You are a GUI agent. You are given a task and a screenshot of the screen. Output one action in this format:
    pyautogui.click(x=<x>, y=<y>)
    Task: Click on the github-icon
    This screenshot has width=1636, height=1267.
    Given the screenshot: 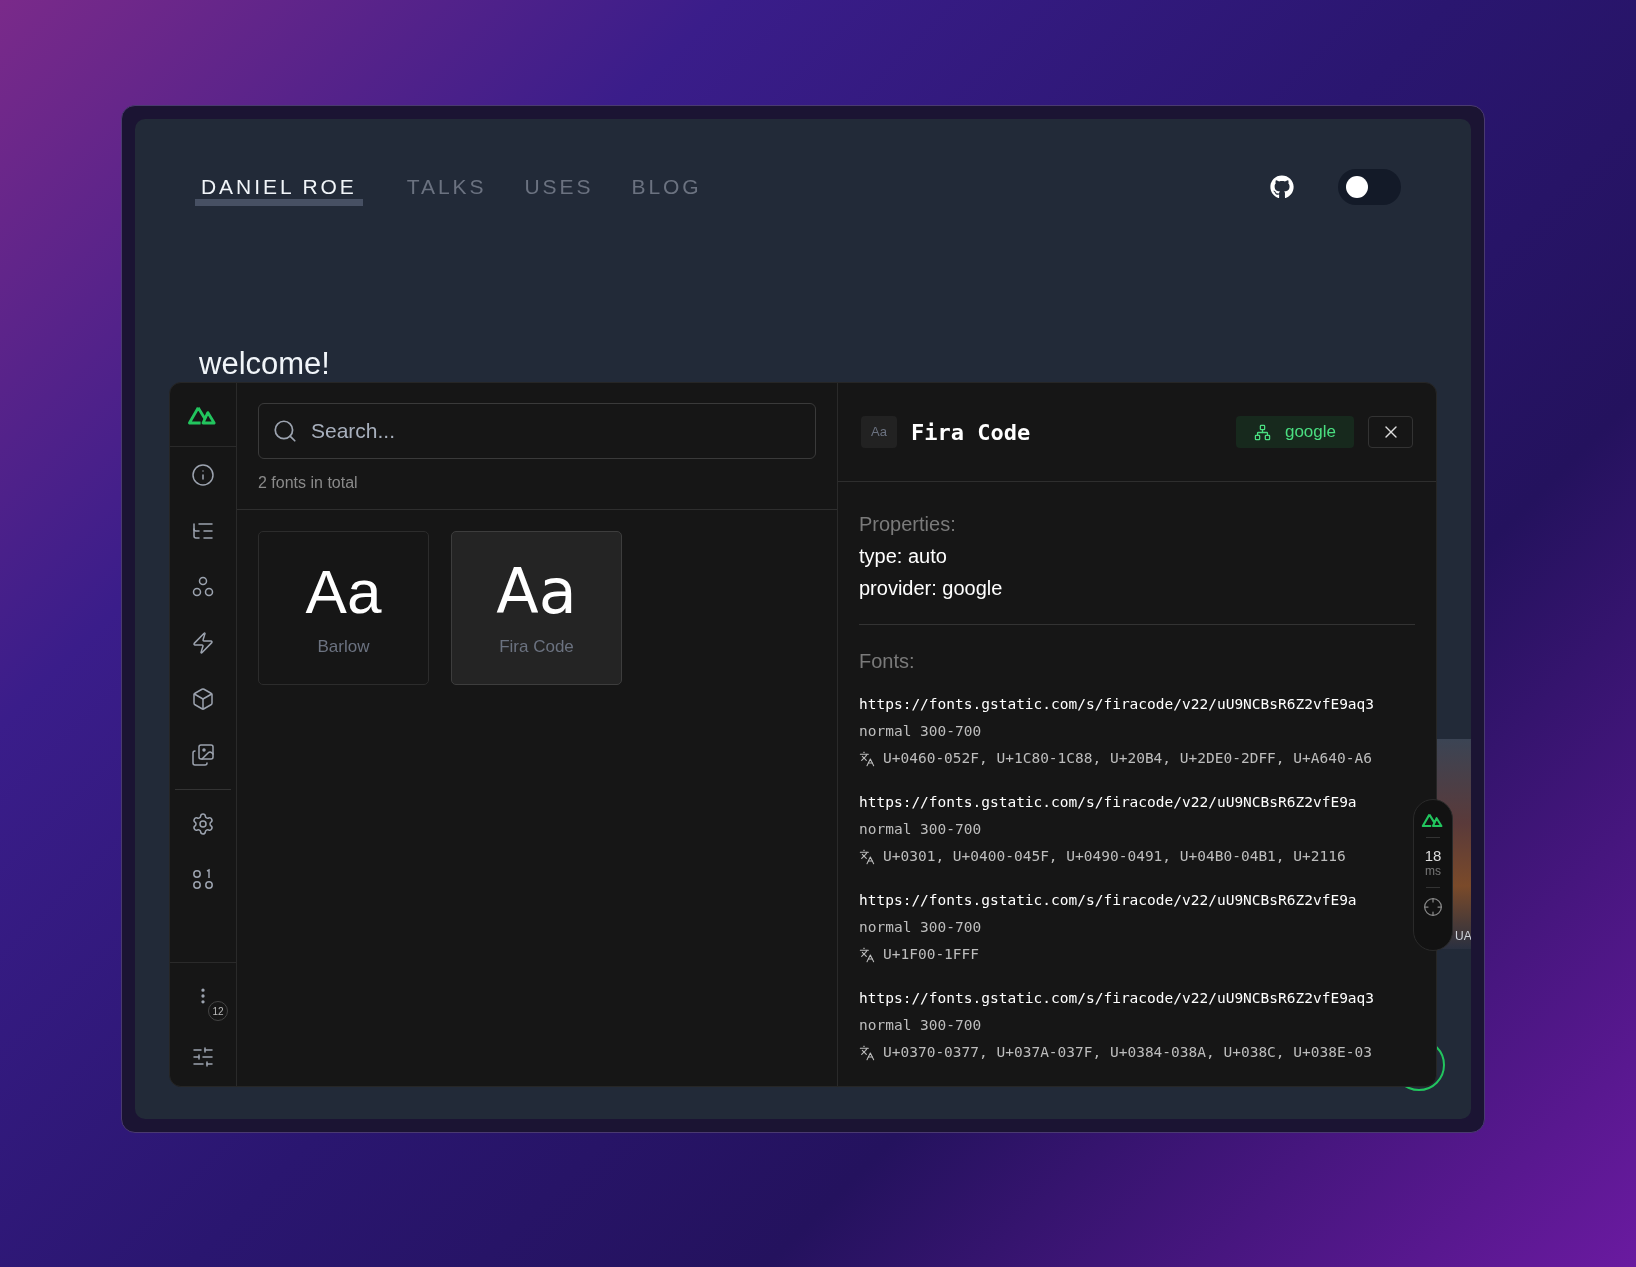 What is the action you would take?
    pyautogui.click(x=1282, y=187)
    